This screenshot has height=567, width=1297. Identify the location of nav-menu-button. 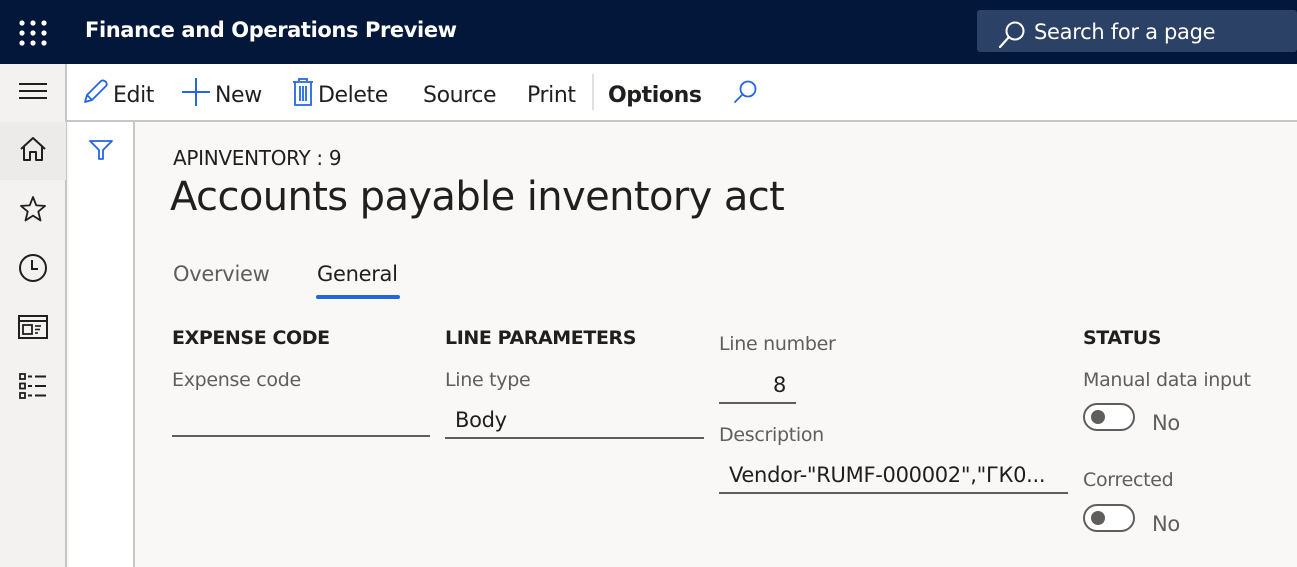
(33, 93).